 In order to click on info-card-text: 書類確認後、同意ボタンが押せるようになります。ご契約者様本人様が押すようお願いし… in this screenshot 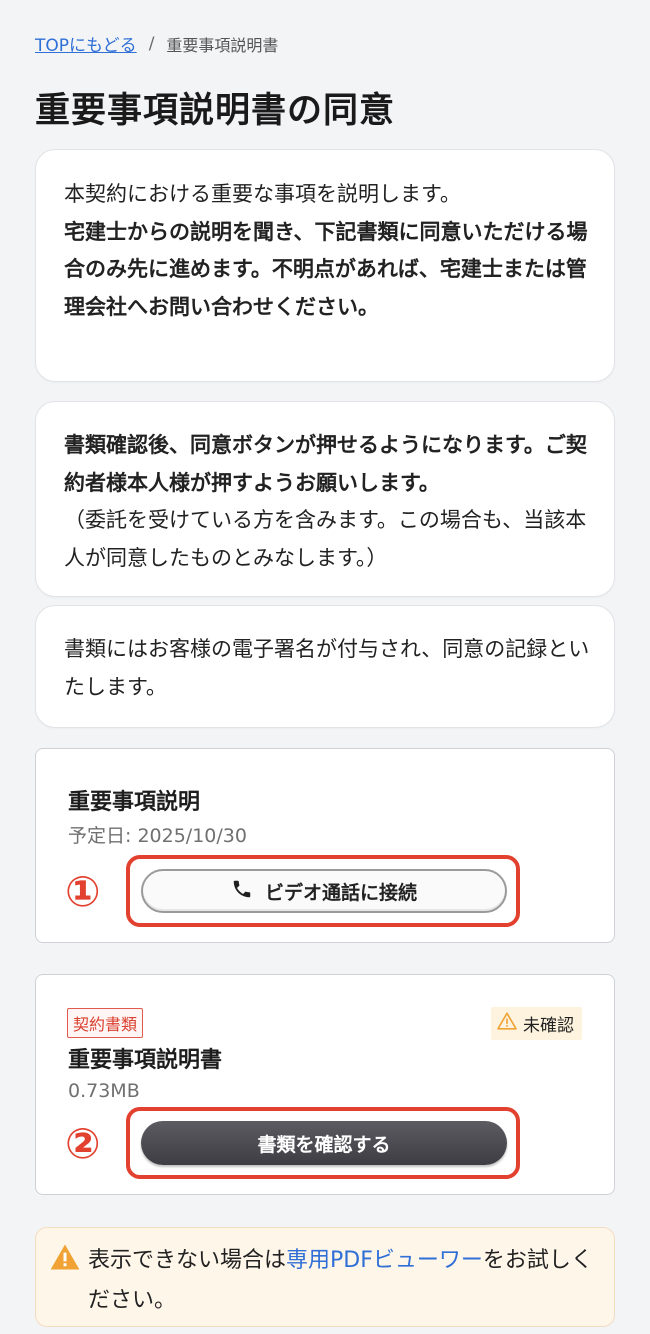, I will do `click(329, 502)`.